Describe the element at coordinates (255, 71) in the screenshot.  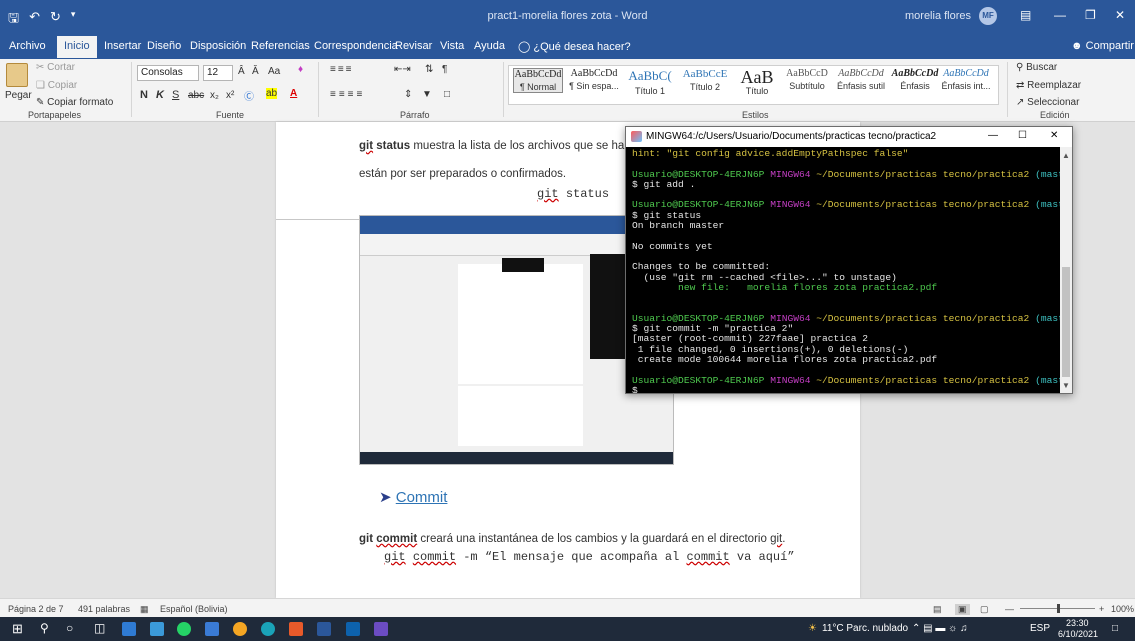
I see `shrink-font-icon: Ǎ` at that location.